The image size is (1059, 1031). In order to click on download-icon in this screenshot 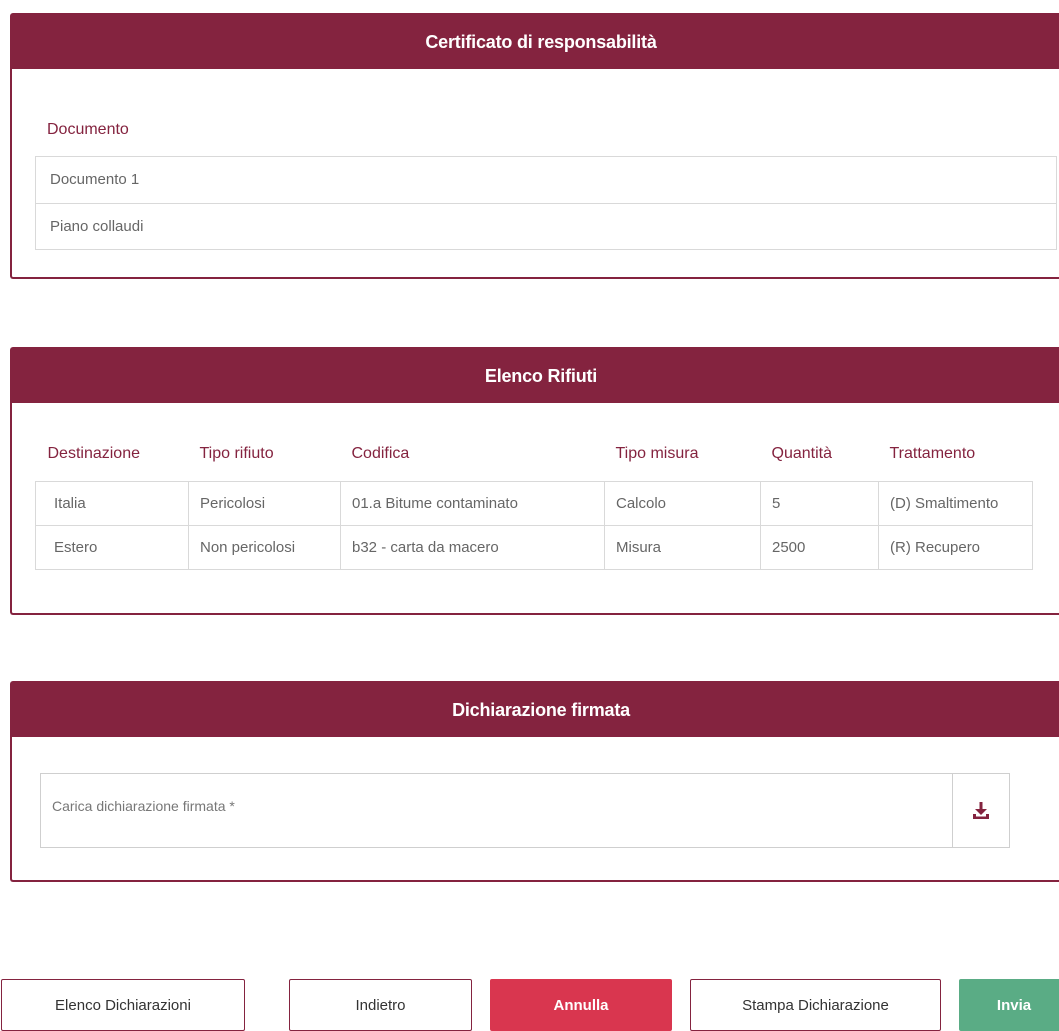, I will do `click(981, 810)`.